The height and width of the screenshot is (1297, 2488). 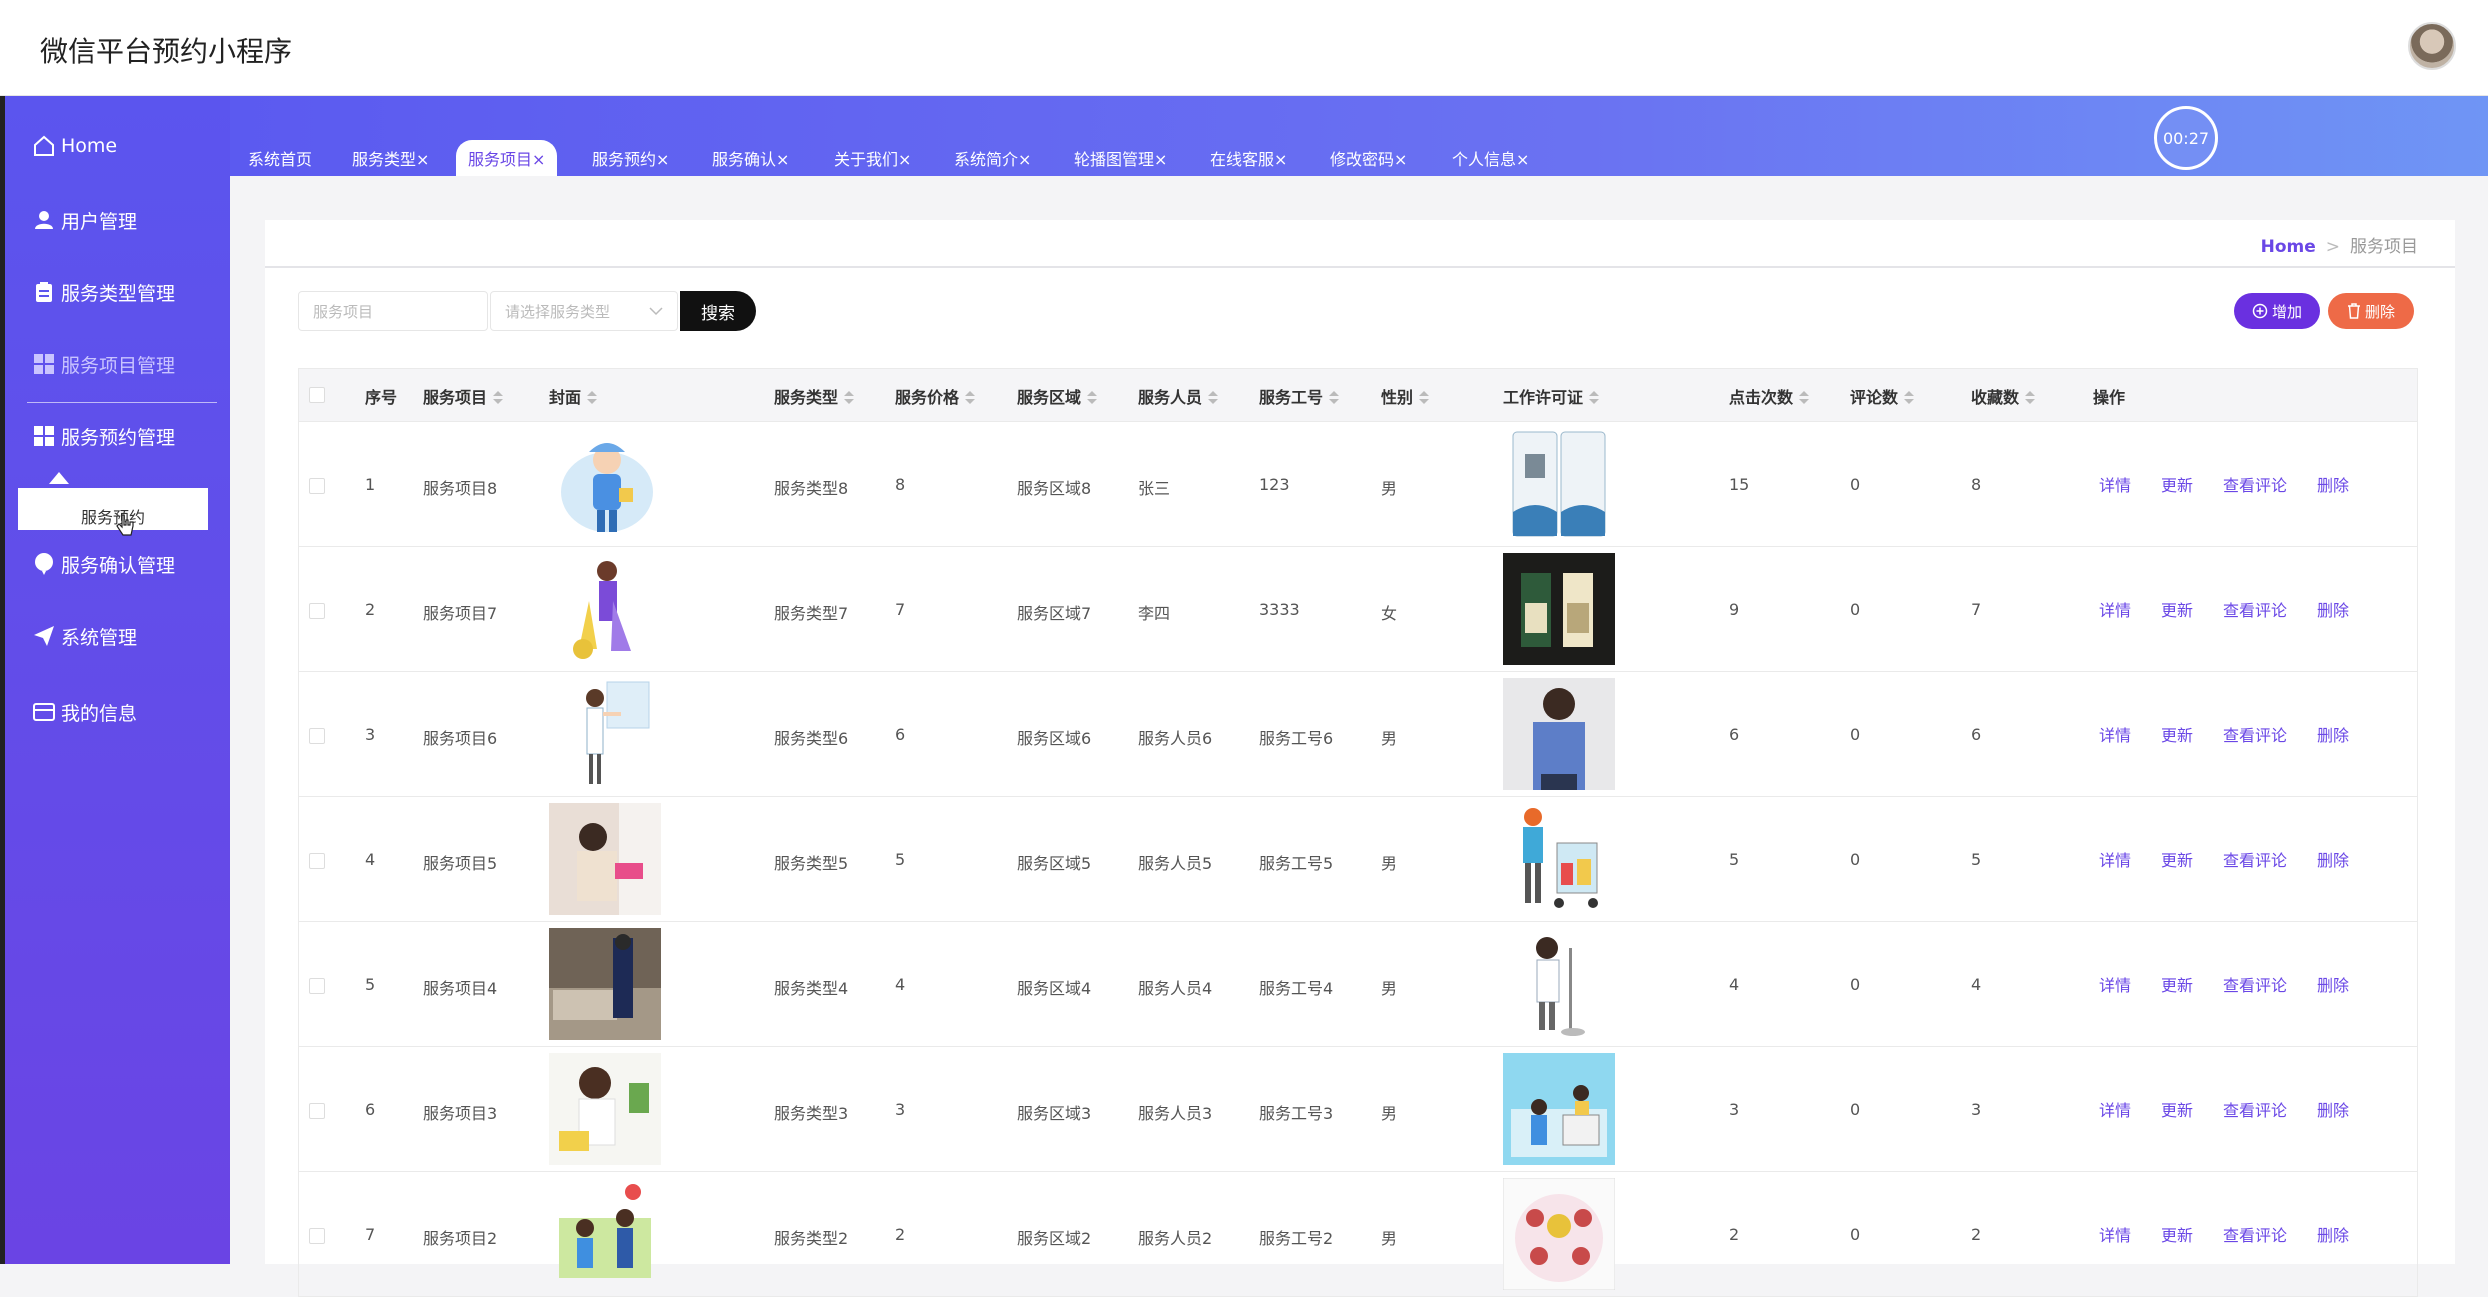 I want to click on header-clicks: 点击次数, so click(x=1769, y=396).